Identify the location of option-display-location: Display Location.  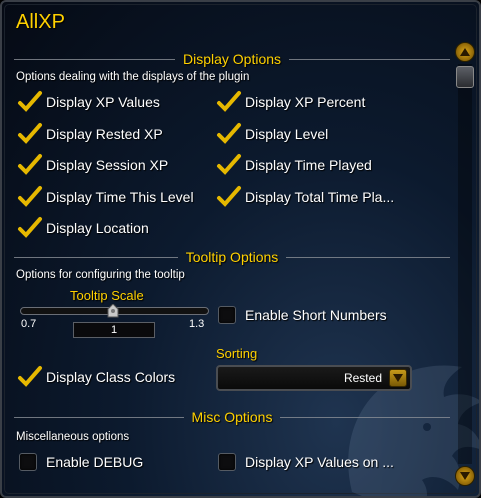
(83, 228).